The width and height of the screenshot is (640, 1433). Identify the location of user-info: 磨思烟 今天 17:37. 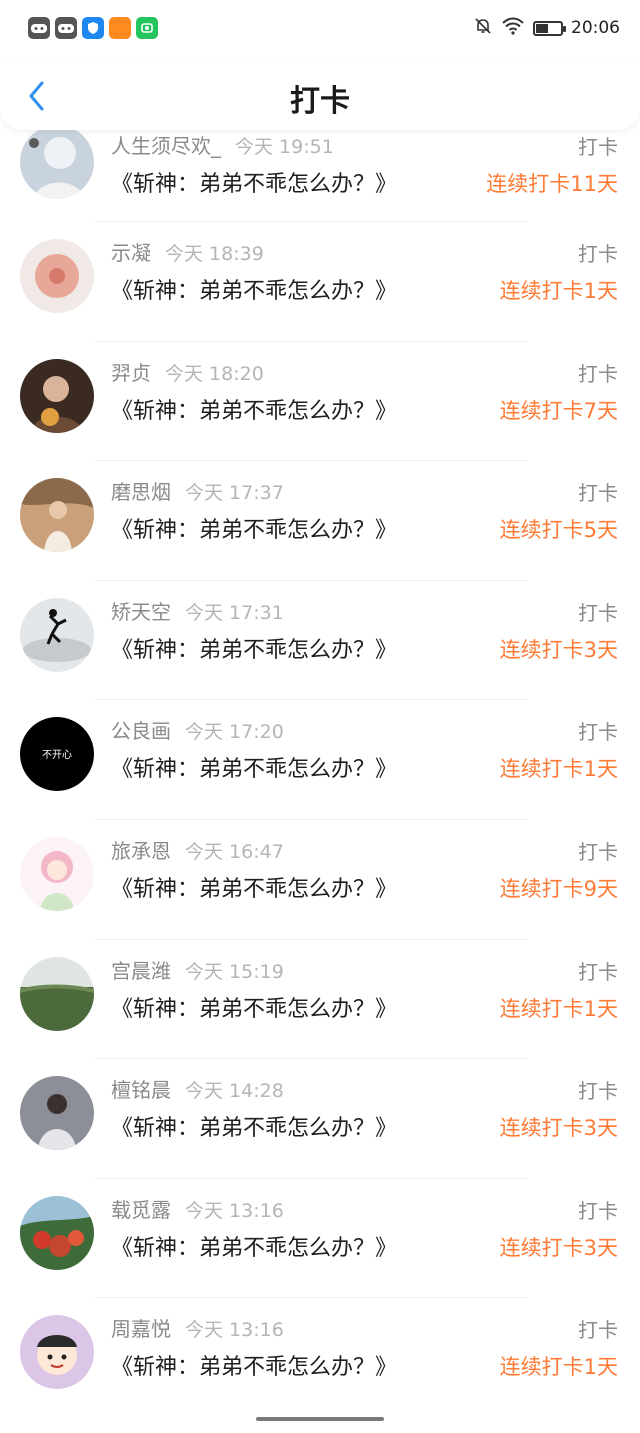
(197, 490).